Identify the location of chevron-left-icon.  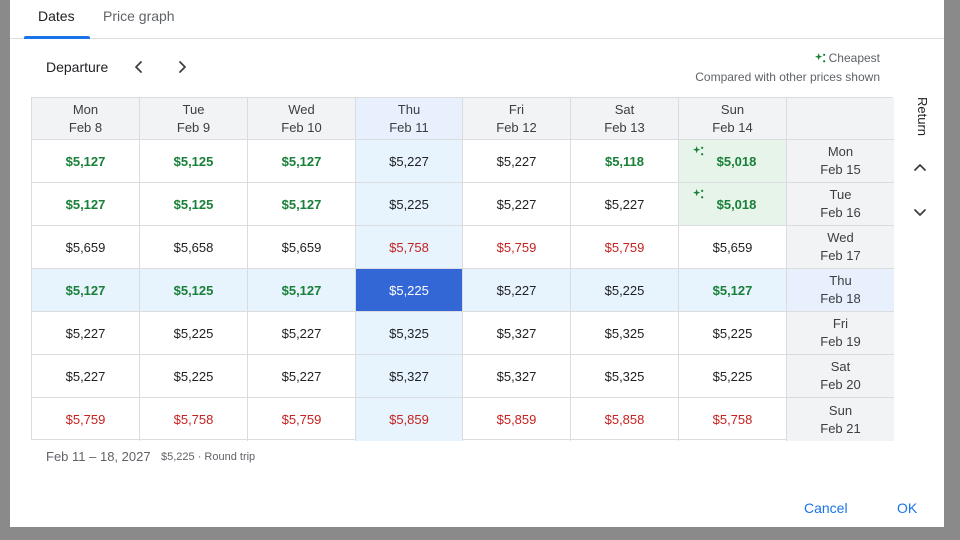
(138, 67).